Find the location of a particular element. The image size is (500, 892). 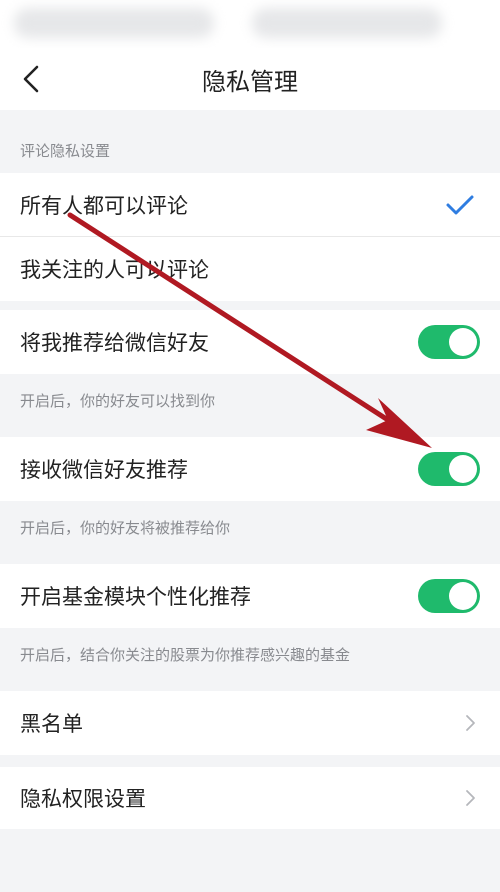

toggle-label: 将我推荐给微信好友 is located at coordinates (114, 343).